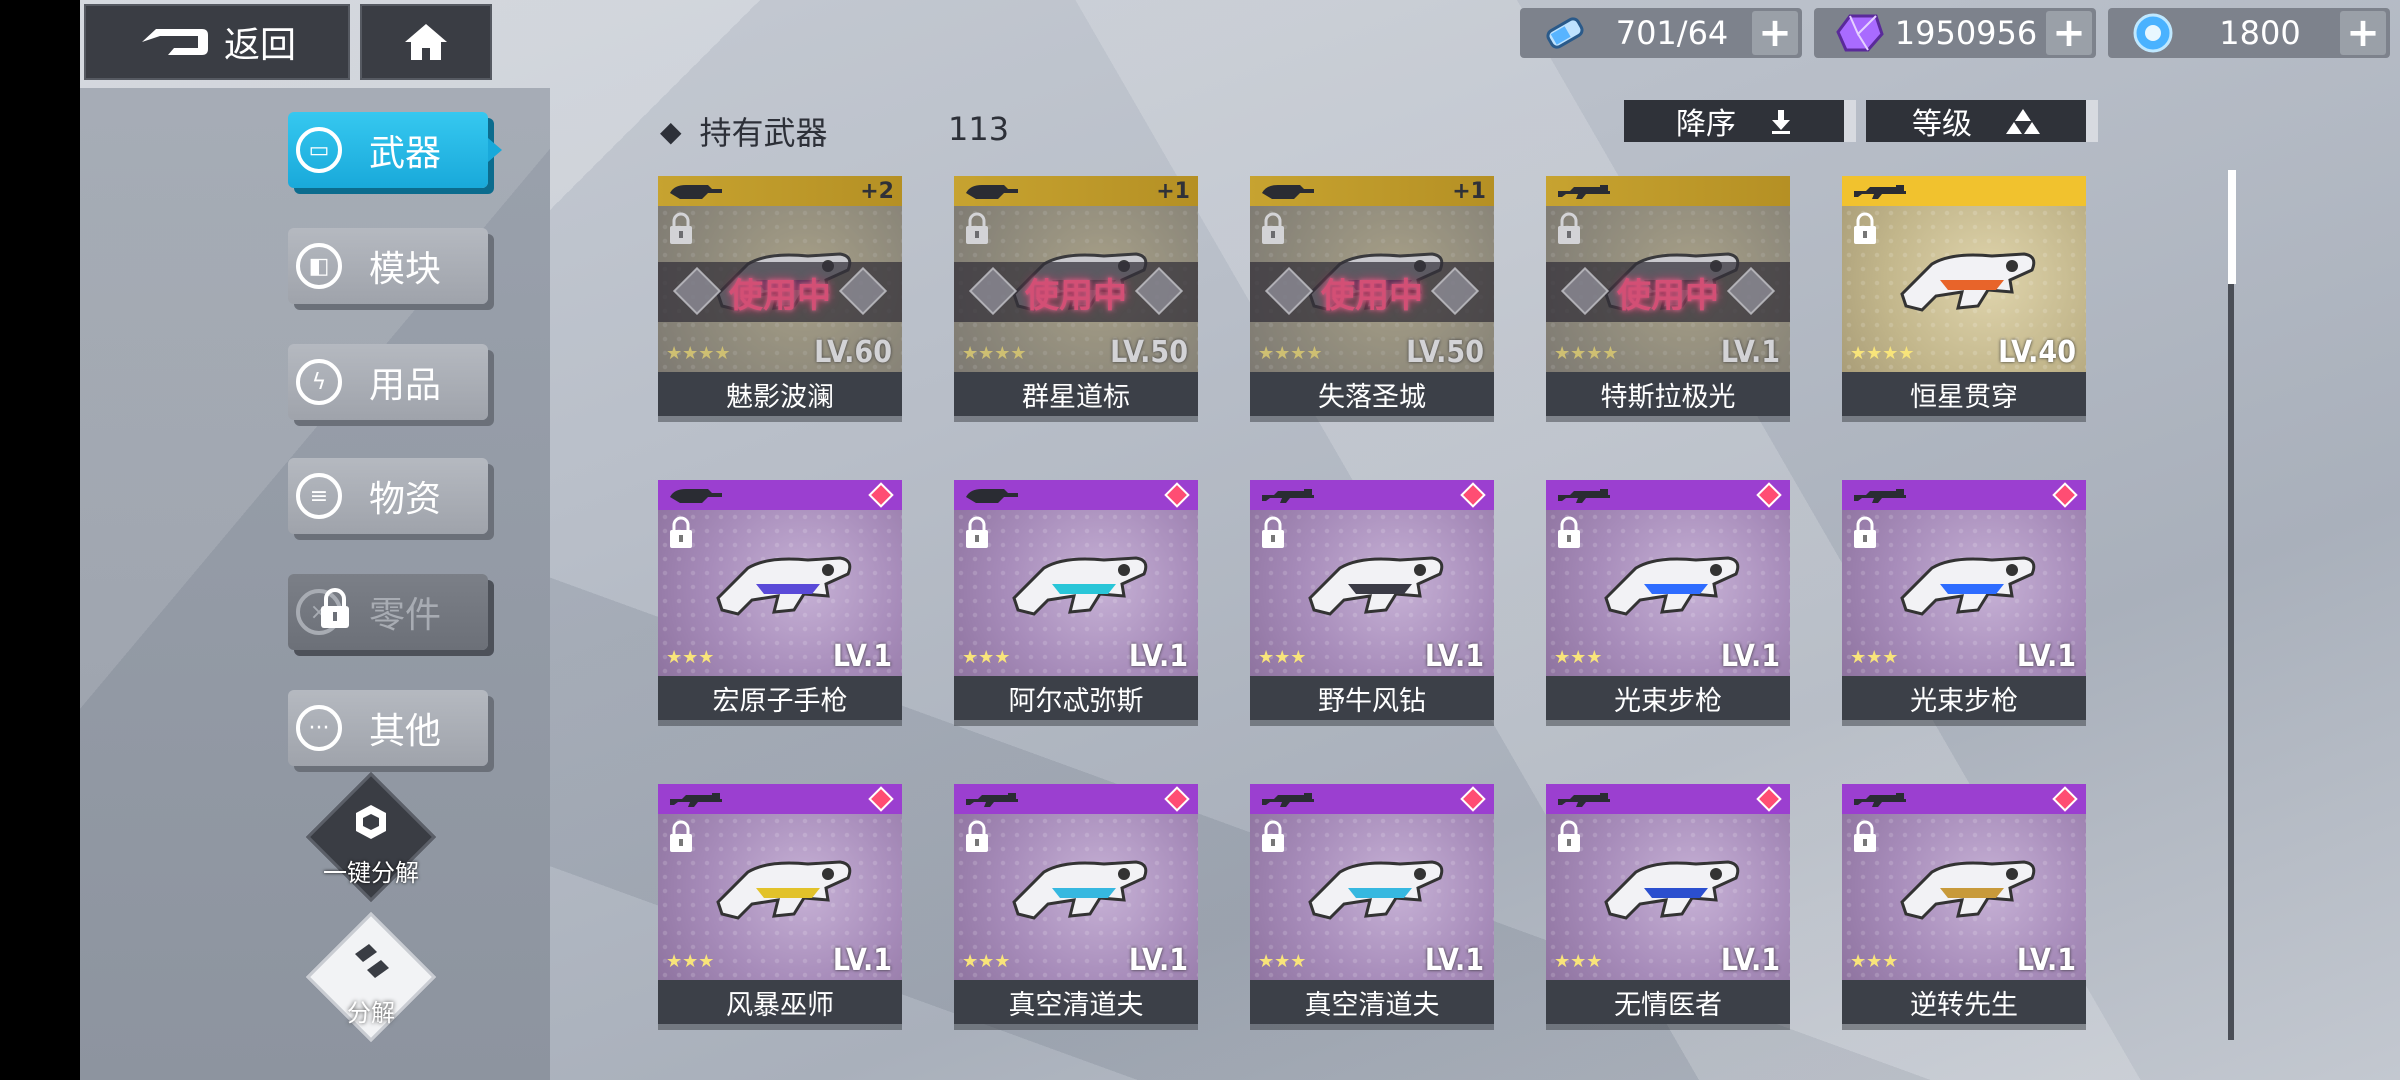  Describe the element at coordinates (780, 394) in the screenshot. I see `weapon-name: 魅影波澜` at that location.